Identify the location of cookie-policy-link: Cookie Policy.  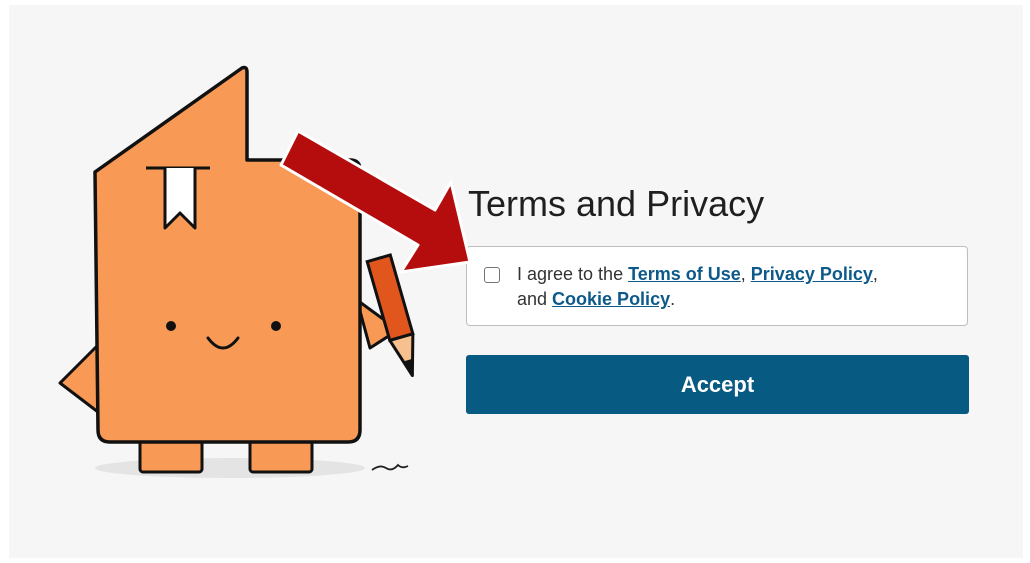
(611, 299).